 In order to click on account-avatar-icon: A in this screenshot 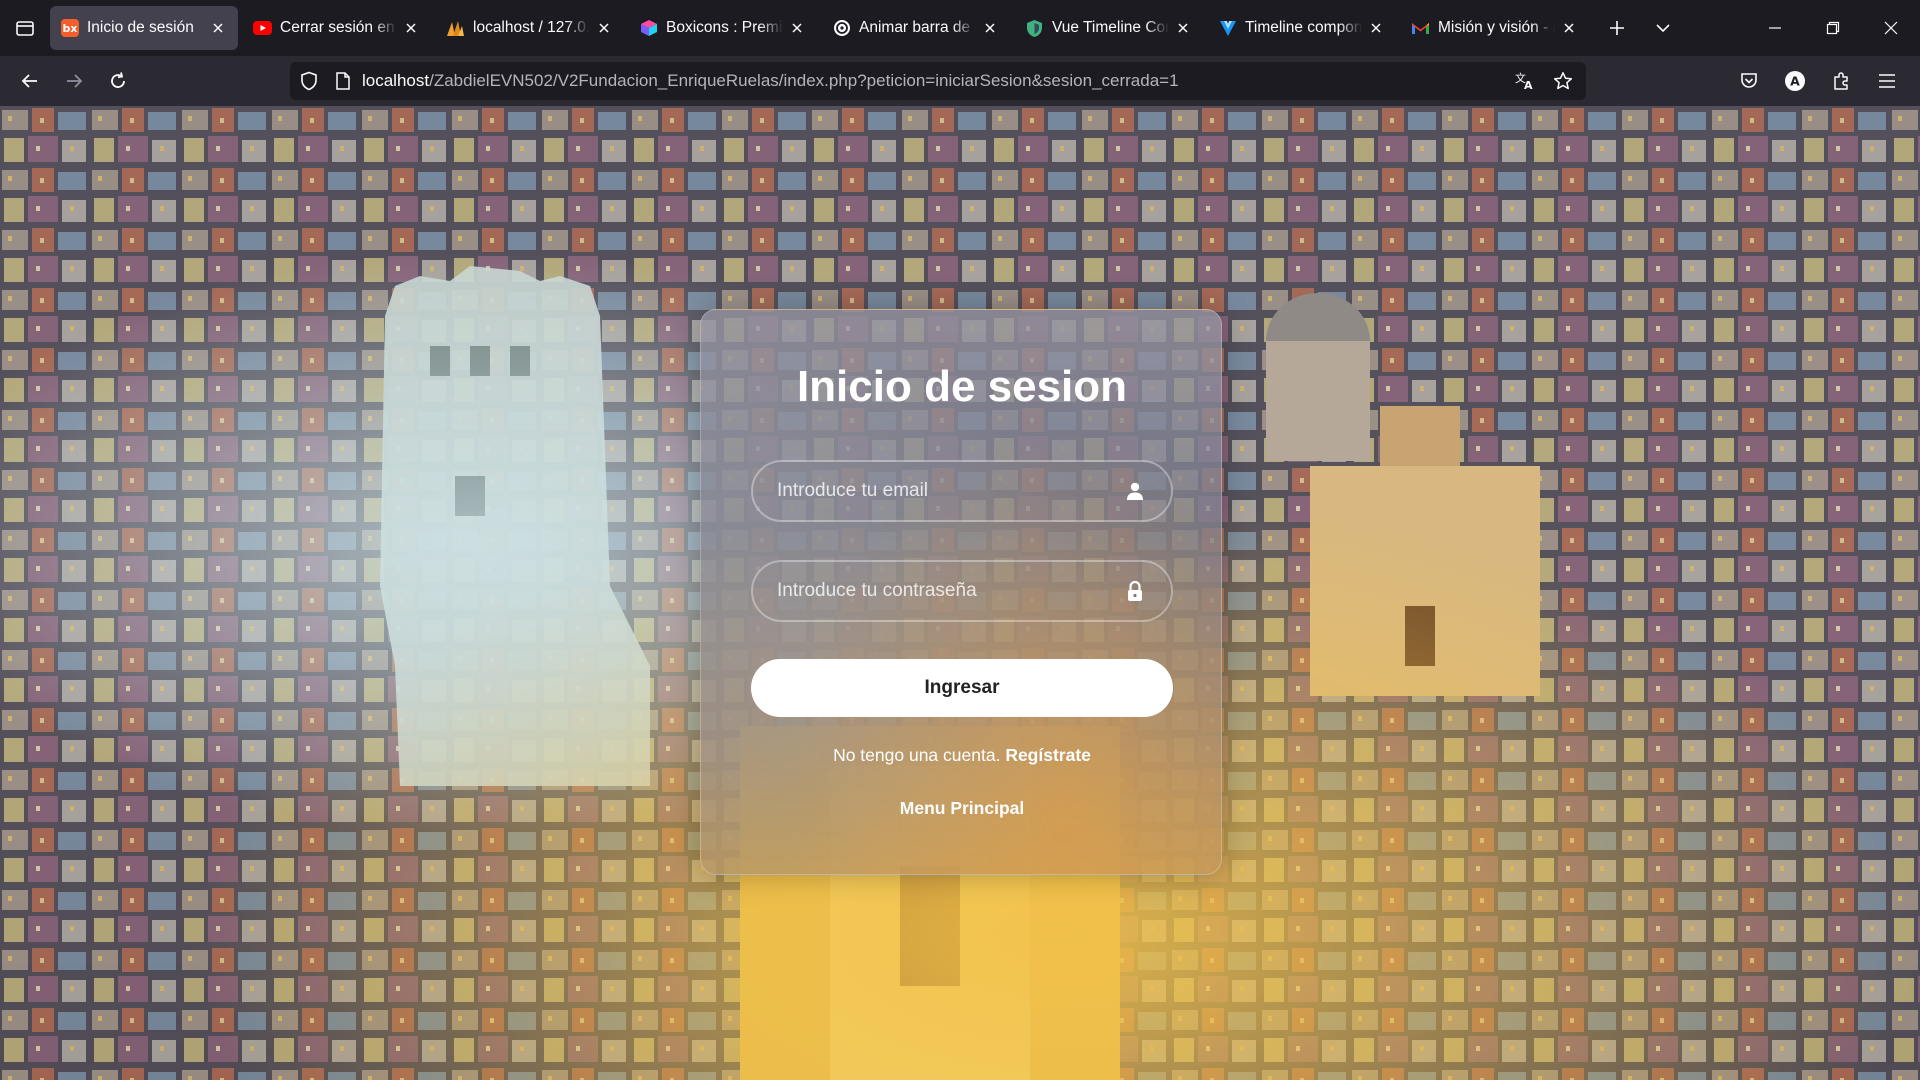, I will do `click(1795, 81)`.